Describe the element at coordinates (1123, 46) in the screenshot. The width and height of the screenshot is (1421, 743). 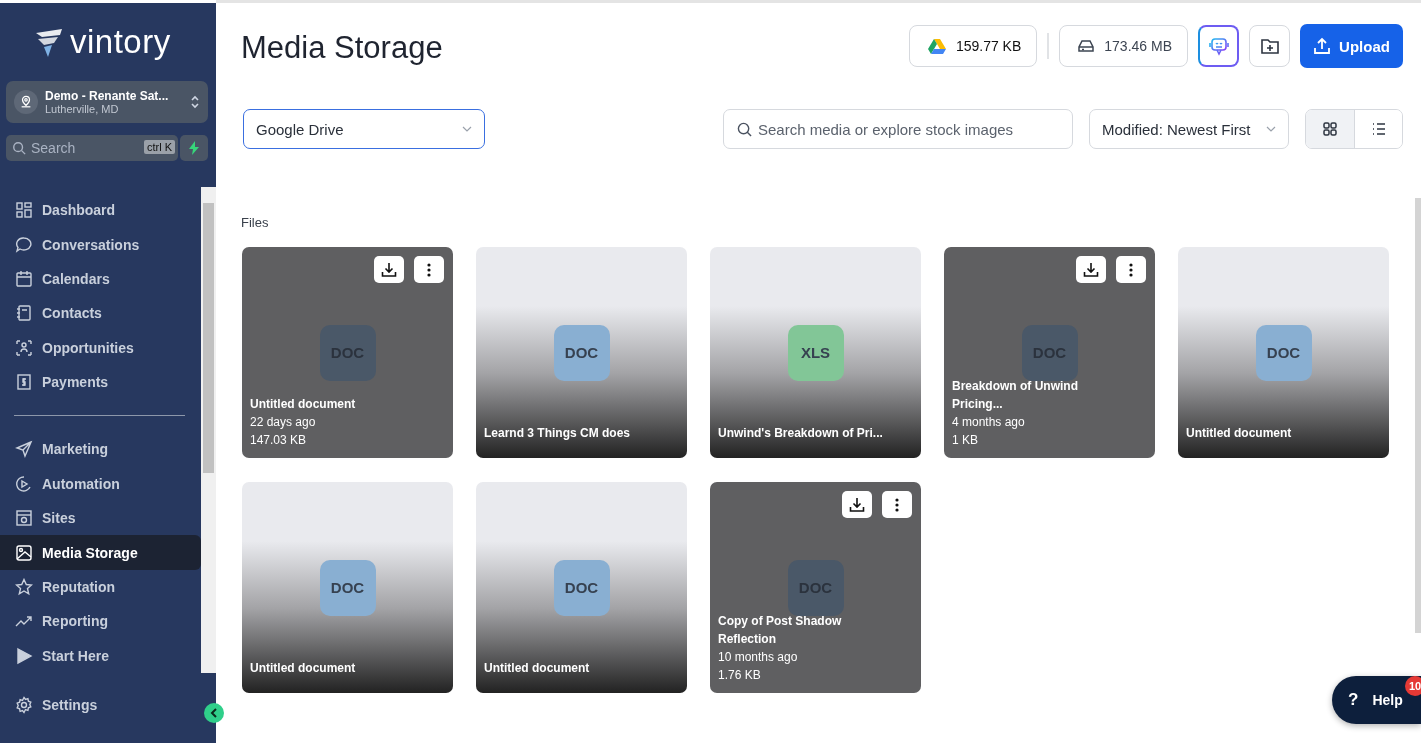
I see `storage-usage: 173.46 MB` at that location.